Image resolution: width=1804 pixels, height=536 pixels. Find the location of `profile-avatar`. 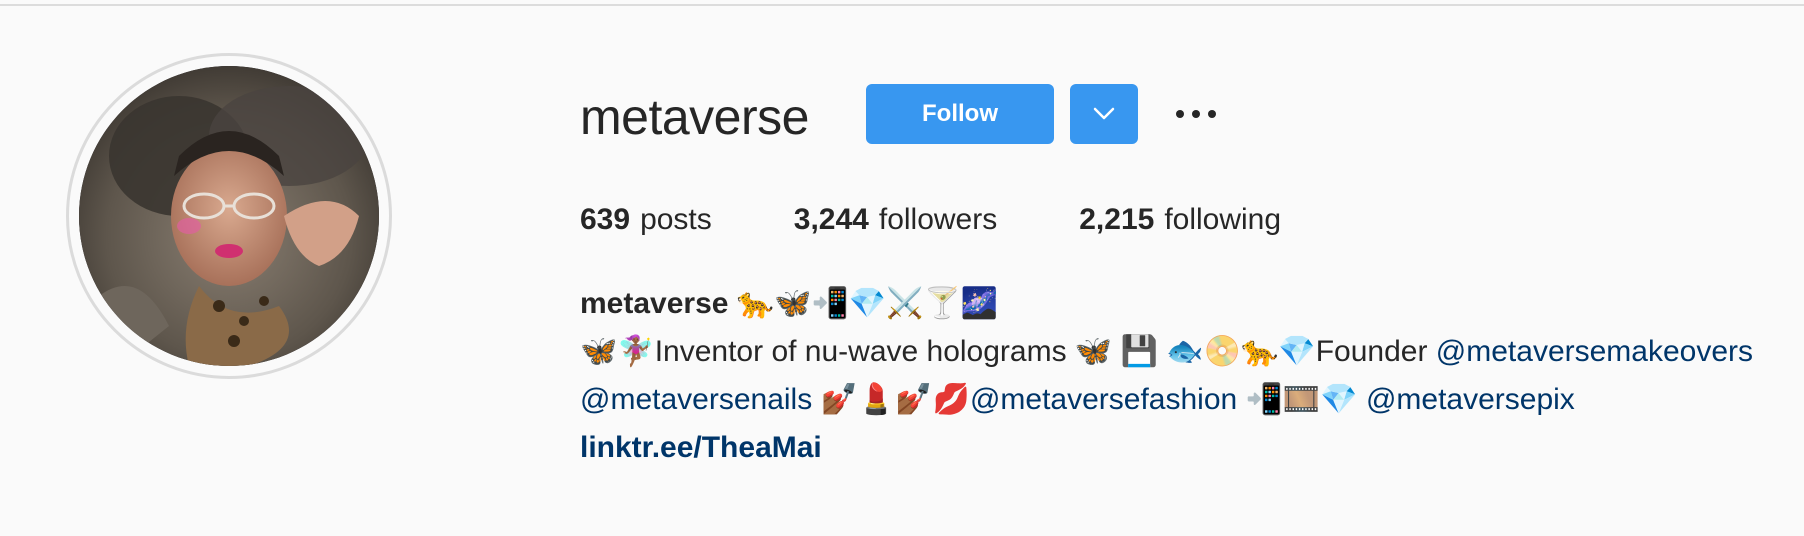

profile-avatar is located at coordinates (229, 216).